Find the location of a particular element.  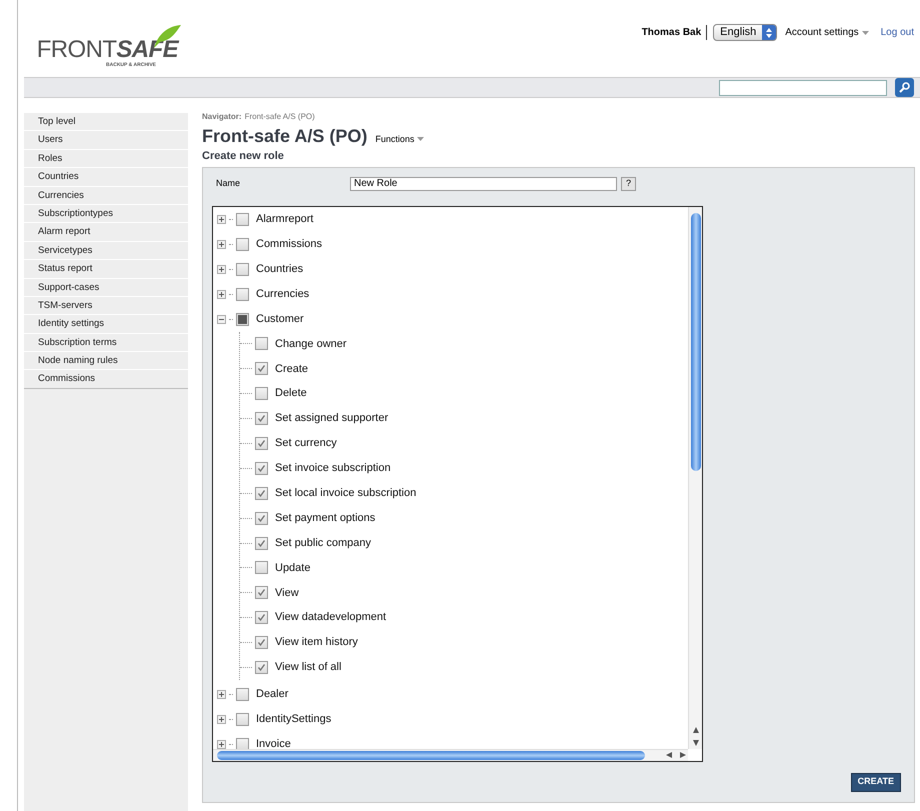

tree-item-label: View is located at coordinates (287, 593).